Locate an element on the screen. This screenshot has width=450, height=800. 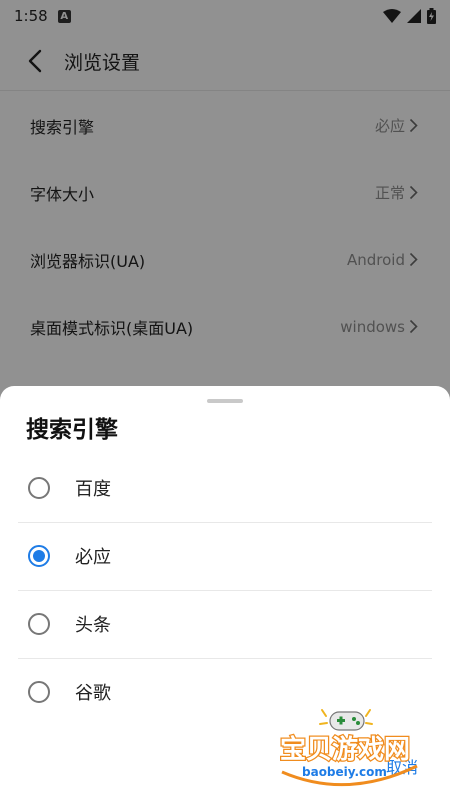
option-bing: 必应 is located at coordinates (225, 556).